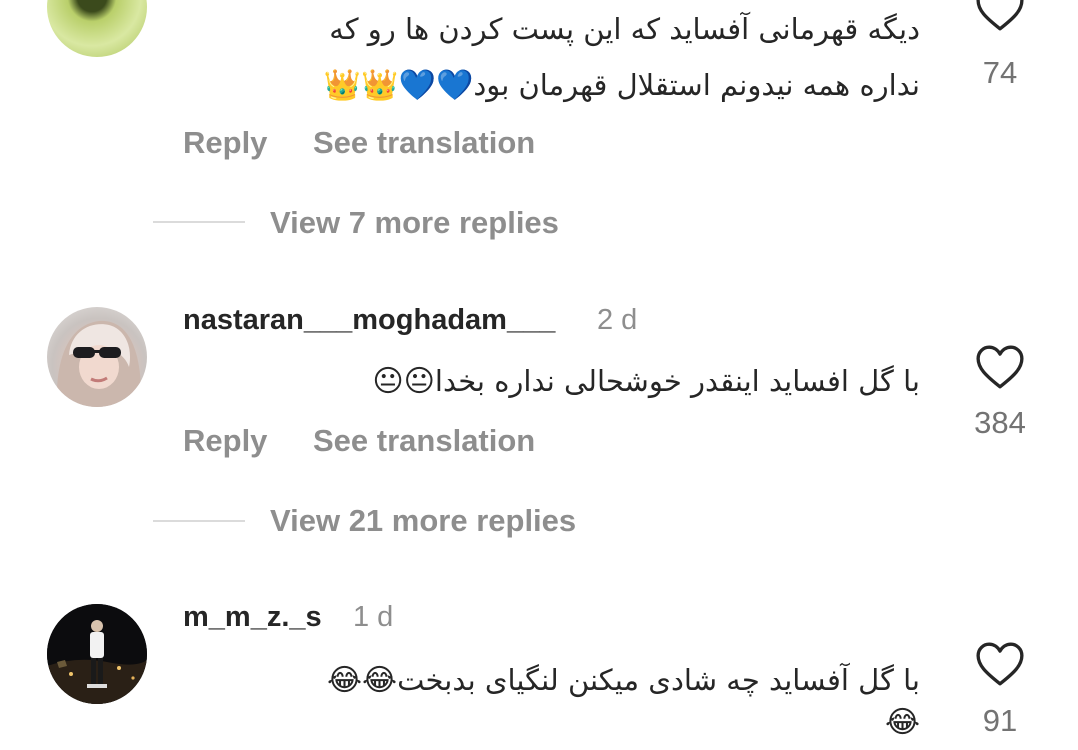 This screenshot has height=750, width=1078. Describe the element at coordinates (369, 320) in the screenshot. I see `username: nastaran___moghadam___` at that location.